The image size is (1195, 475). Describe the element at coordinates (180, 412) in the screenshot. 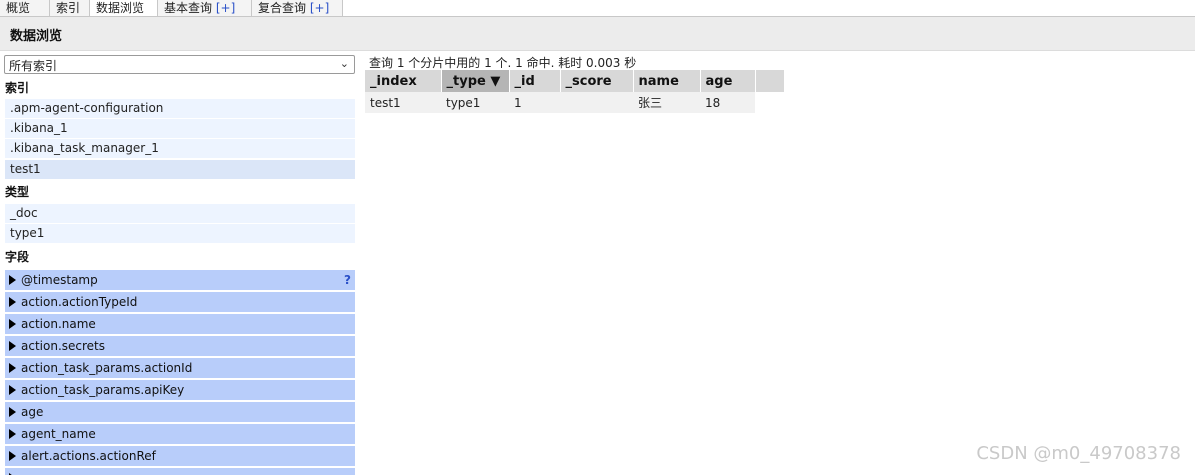

I see `field-item: age` at that location.